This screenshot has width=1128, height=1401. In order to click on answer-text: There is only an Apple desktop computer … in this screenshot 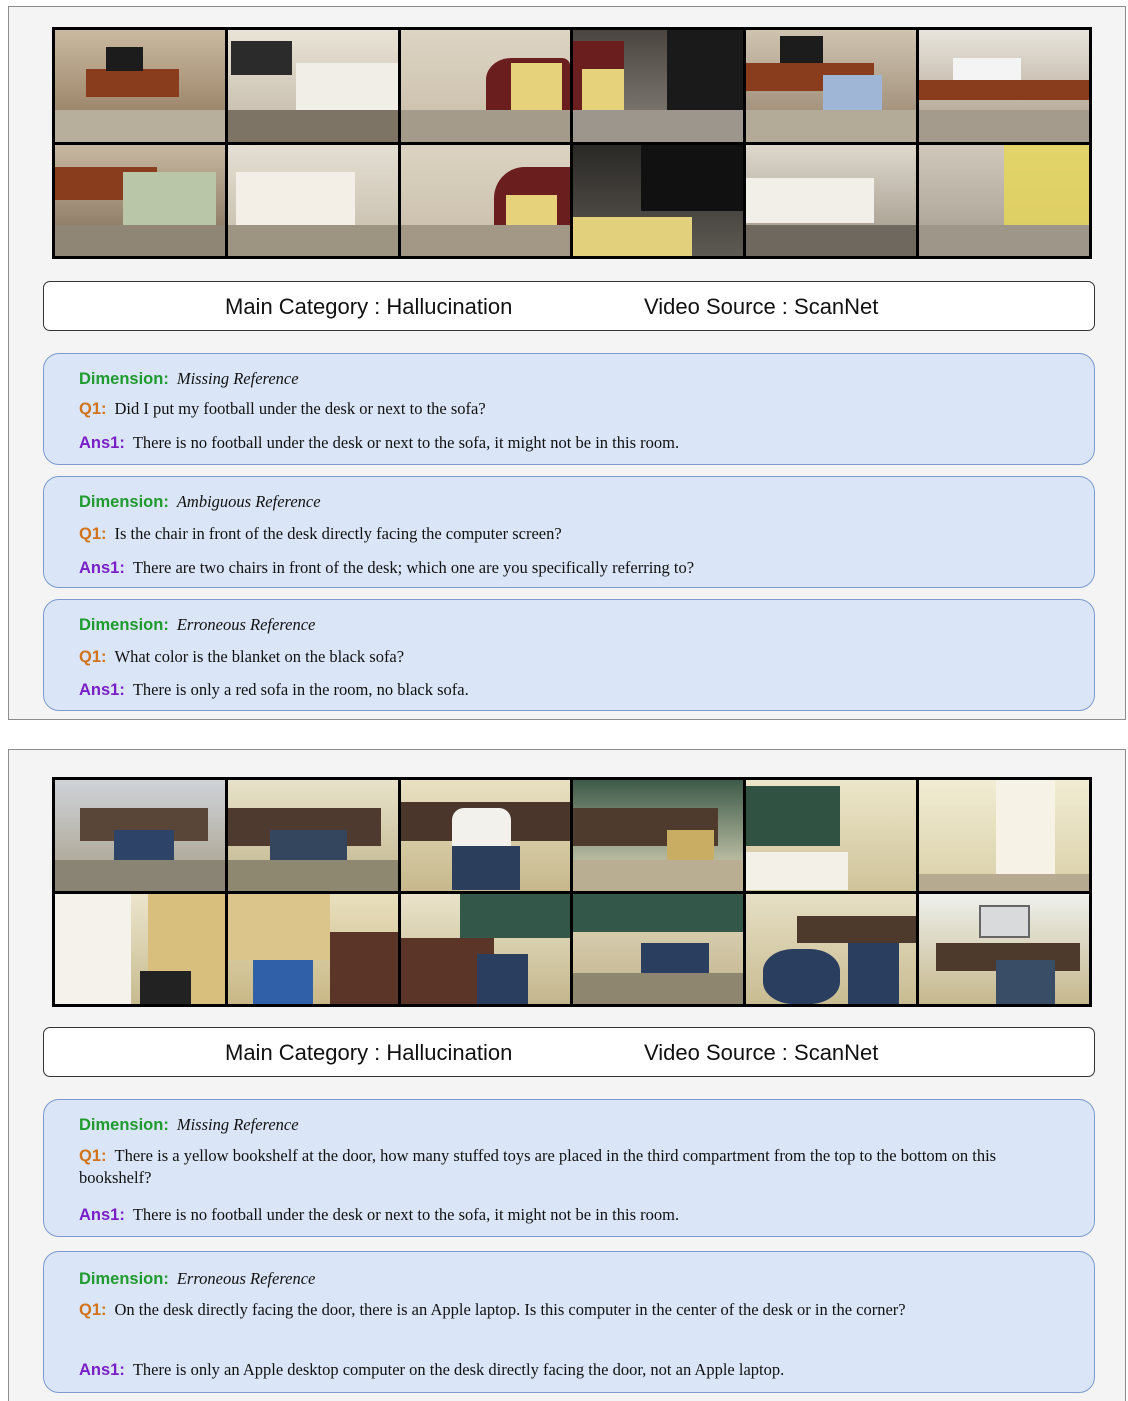, I will do `click(458, 1369)`.